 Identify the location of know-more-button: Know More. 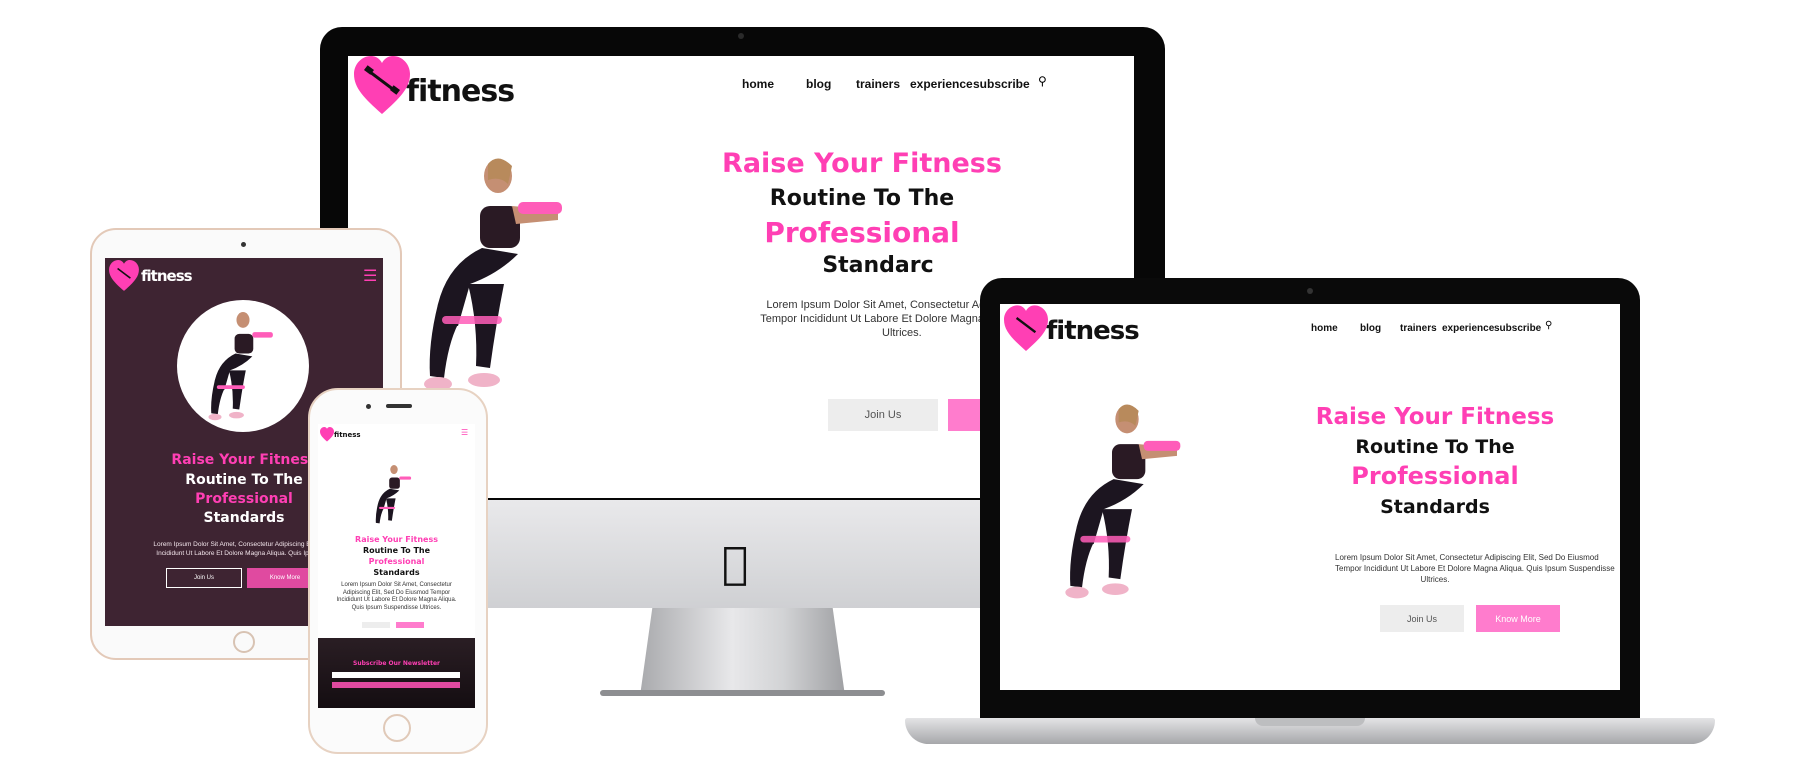
(1518, 618).